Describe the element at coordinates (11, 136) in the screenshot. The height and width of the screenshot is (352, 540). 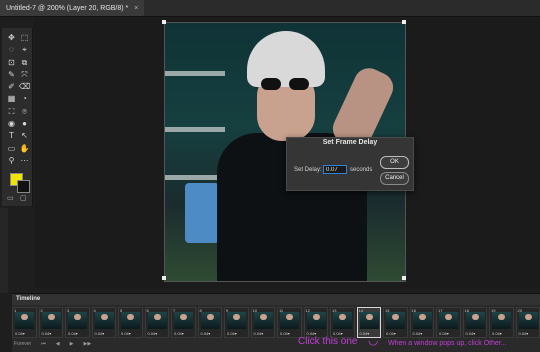
I see `tool-icon: T` at that location.